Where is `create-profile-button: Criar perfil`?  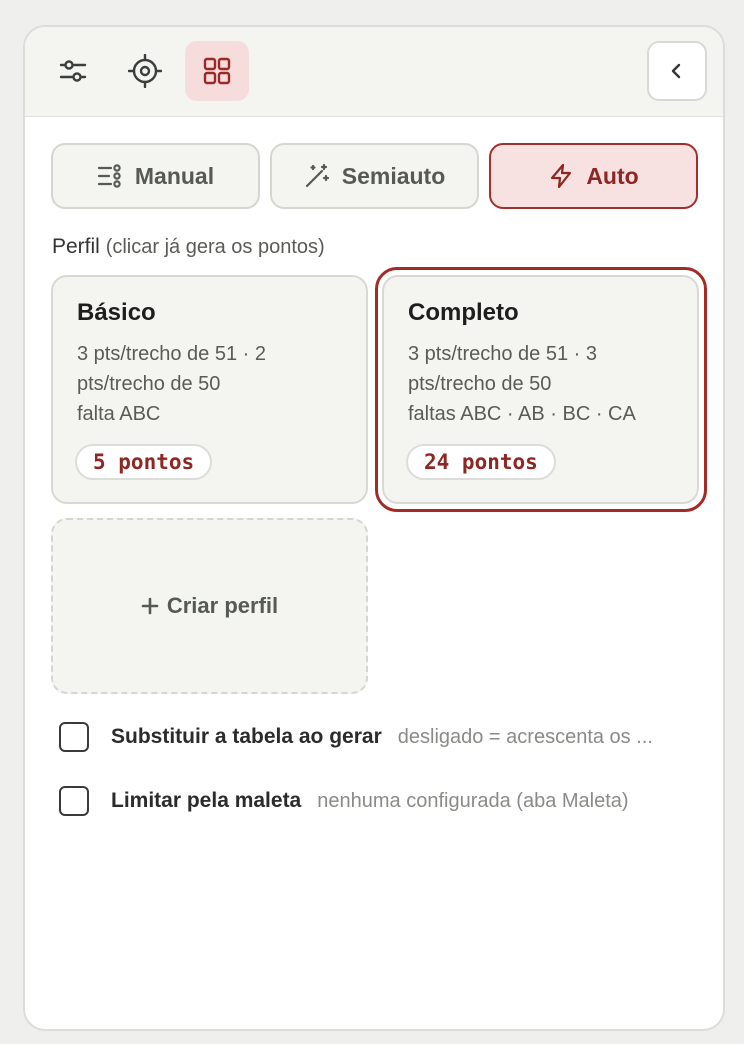 create-profile-button: Criar perfil is located at coordinates (209, 606).